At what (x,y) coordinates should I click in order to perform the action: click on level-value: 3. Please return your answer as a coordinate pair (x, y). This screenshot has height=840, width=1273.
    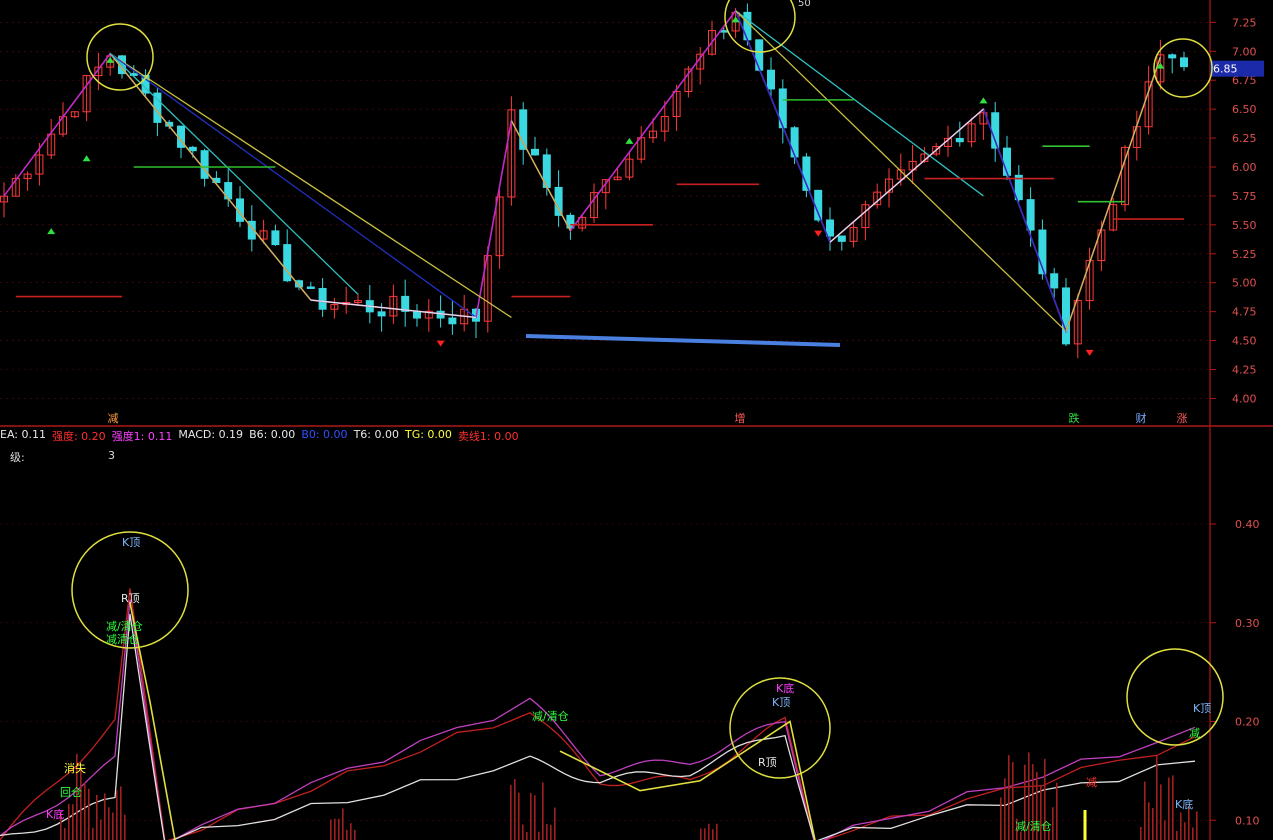
    Looking at the image, I should click on (111, 455).